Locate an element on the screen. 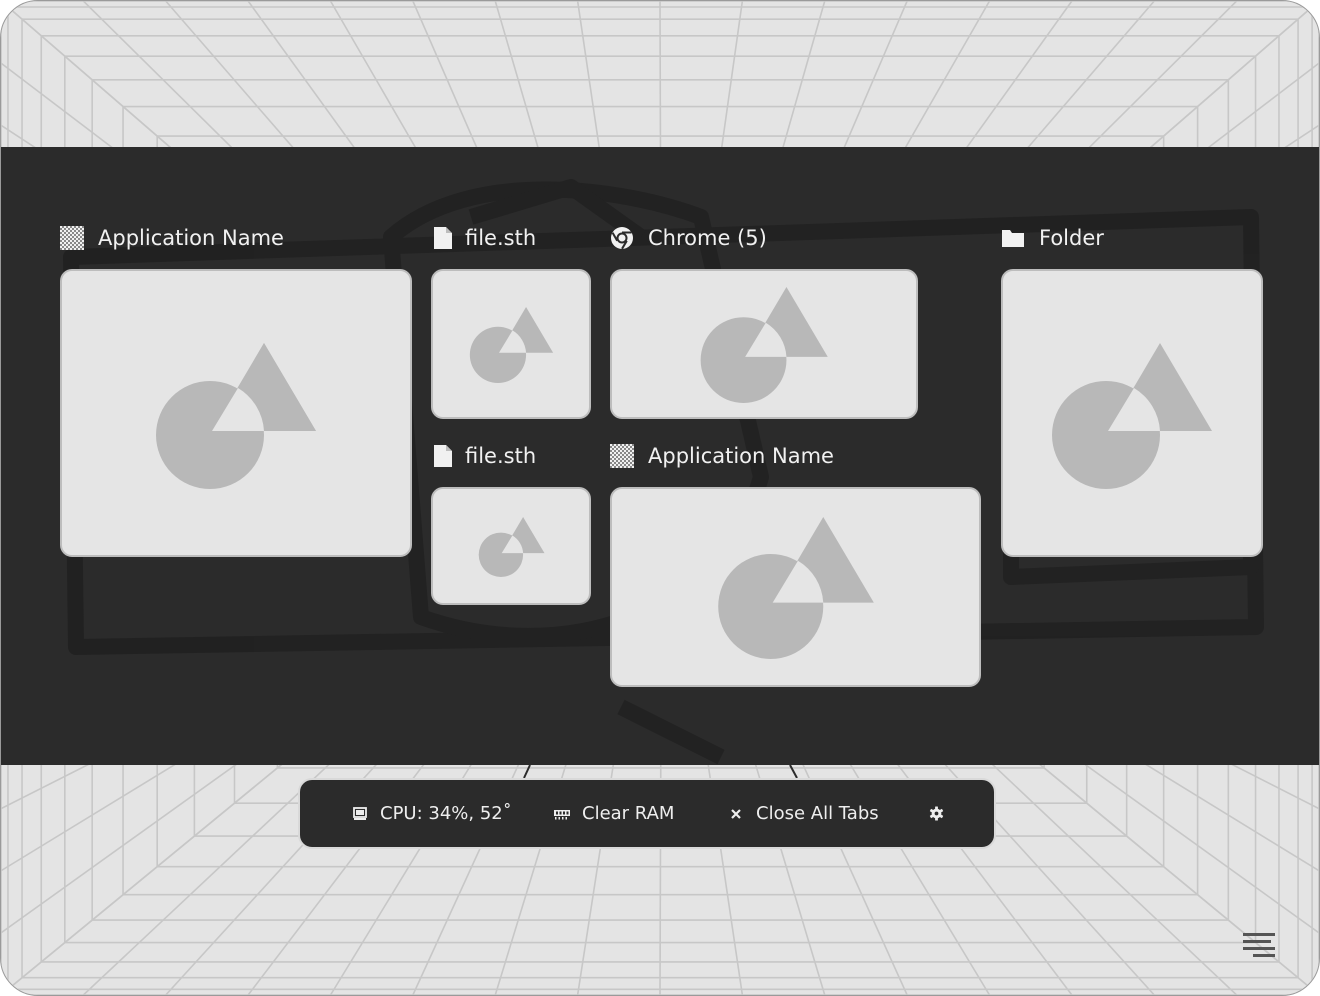  memory-icon is located at coordinates (562, 814).